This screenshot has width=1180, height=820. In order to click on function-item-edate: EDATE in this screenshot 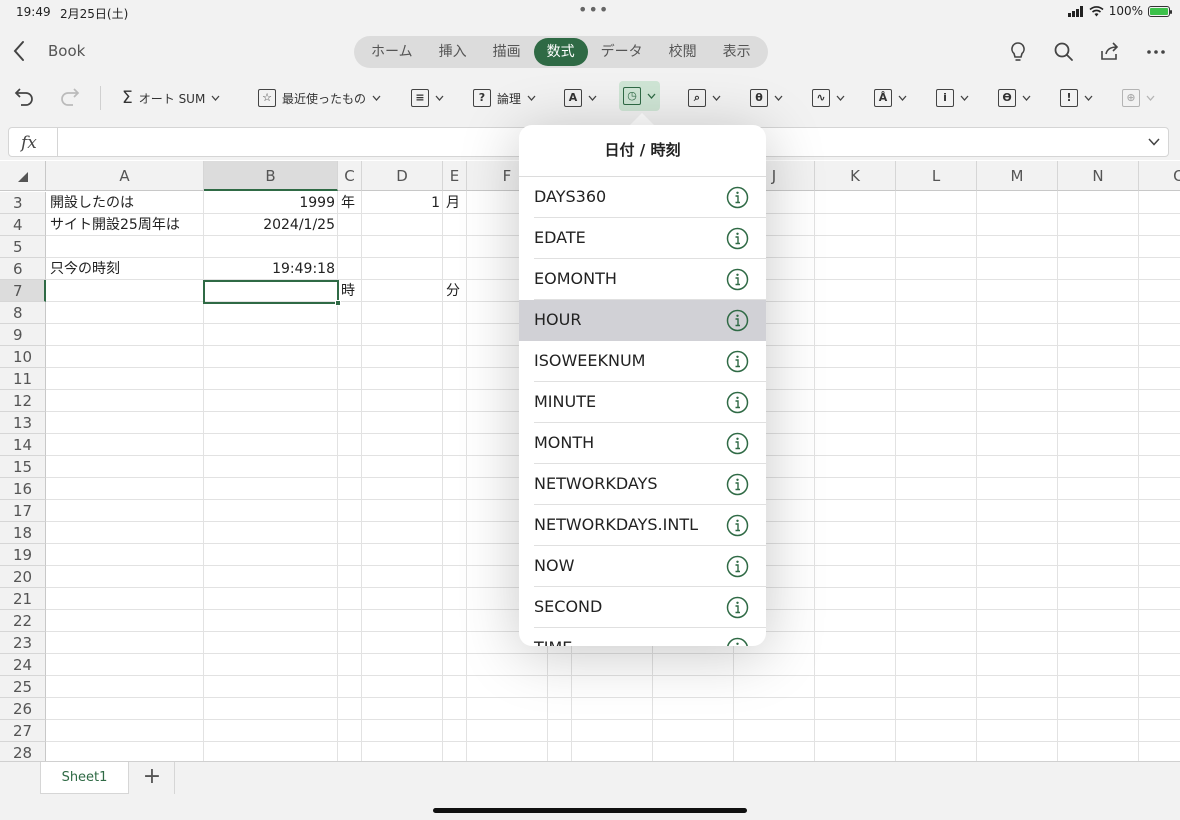, I will do `click(642, 238)`.